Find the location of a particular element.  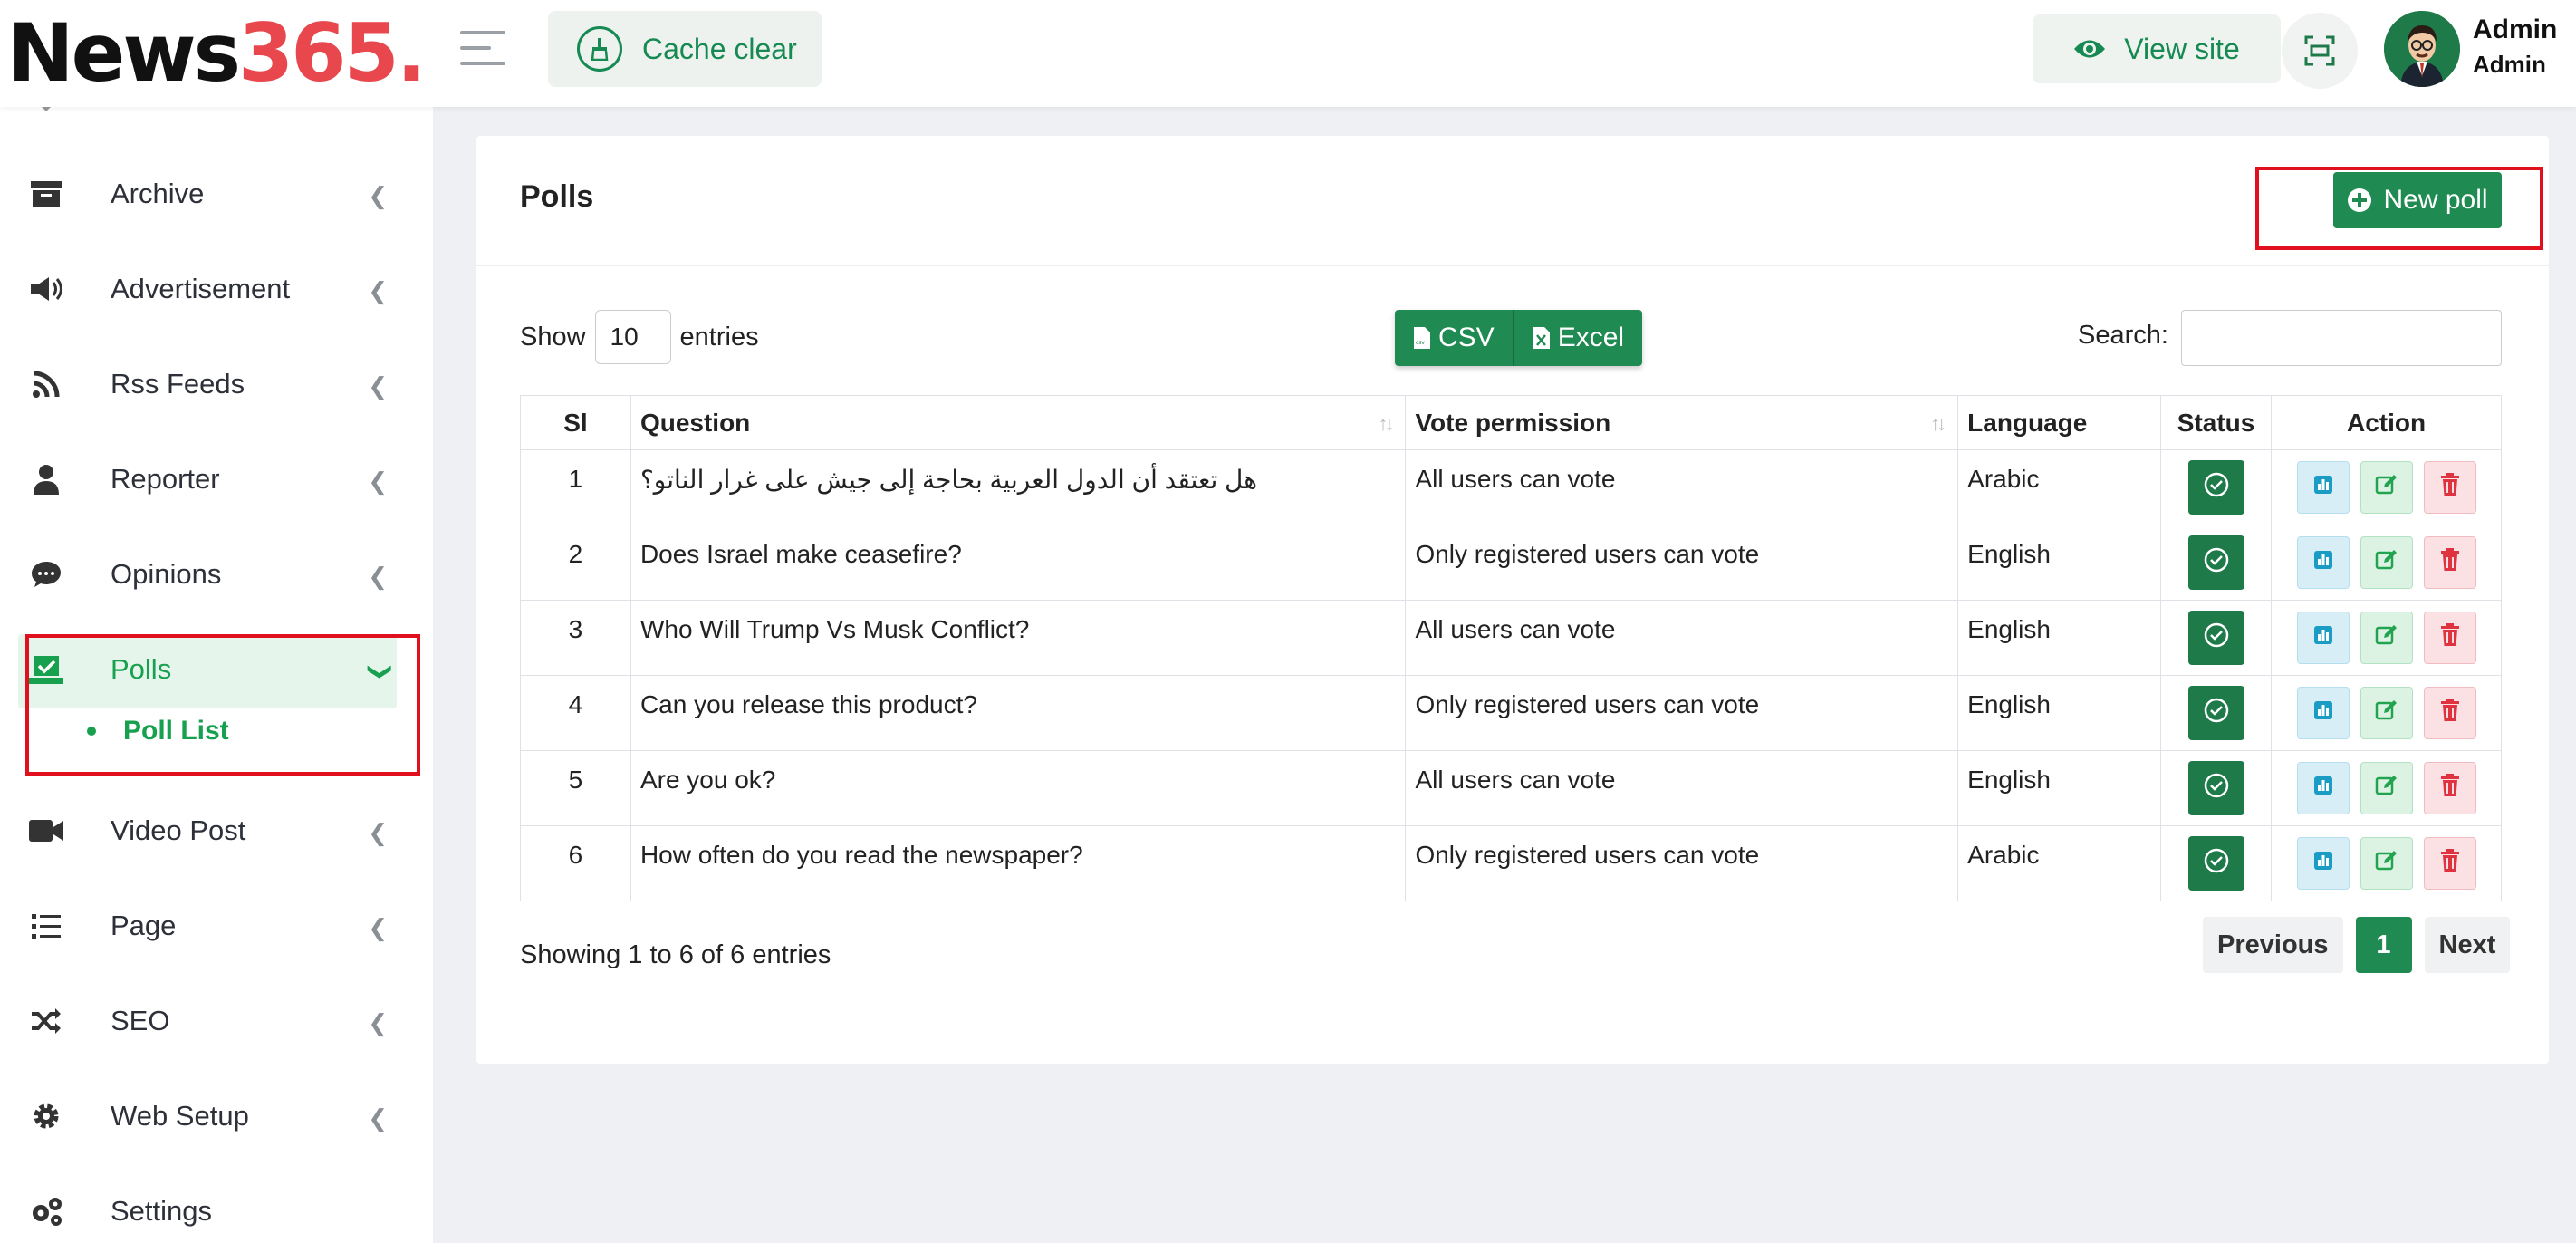

sidebar-item-archive: Archive ❮ is located at coordinates (206, 194).